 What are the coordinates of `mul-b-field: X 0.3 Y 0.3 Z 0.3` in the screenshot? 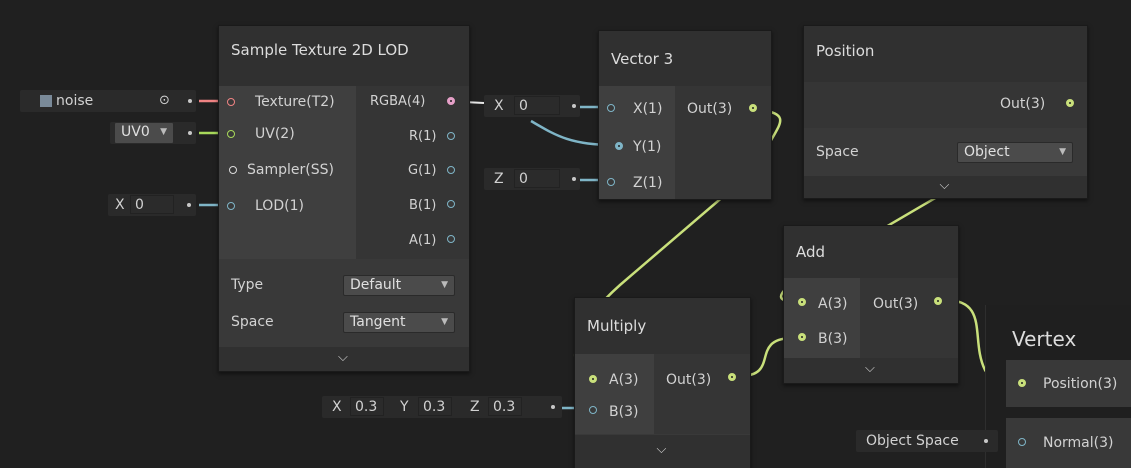 It's located at (442, 407).